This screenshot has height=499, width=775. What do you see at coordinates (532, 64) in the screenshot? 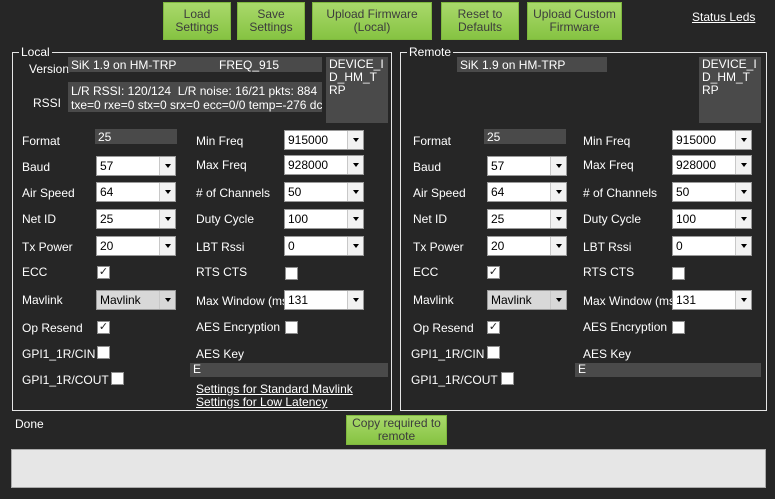
I see `remote-version-value: SiK 1.9 on HM-TRP` at bounding box center [532, 64].